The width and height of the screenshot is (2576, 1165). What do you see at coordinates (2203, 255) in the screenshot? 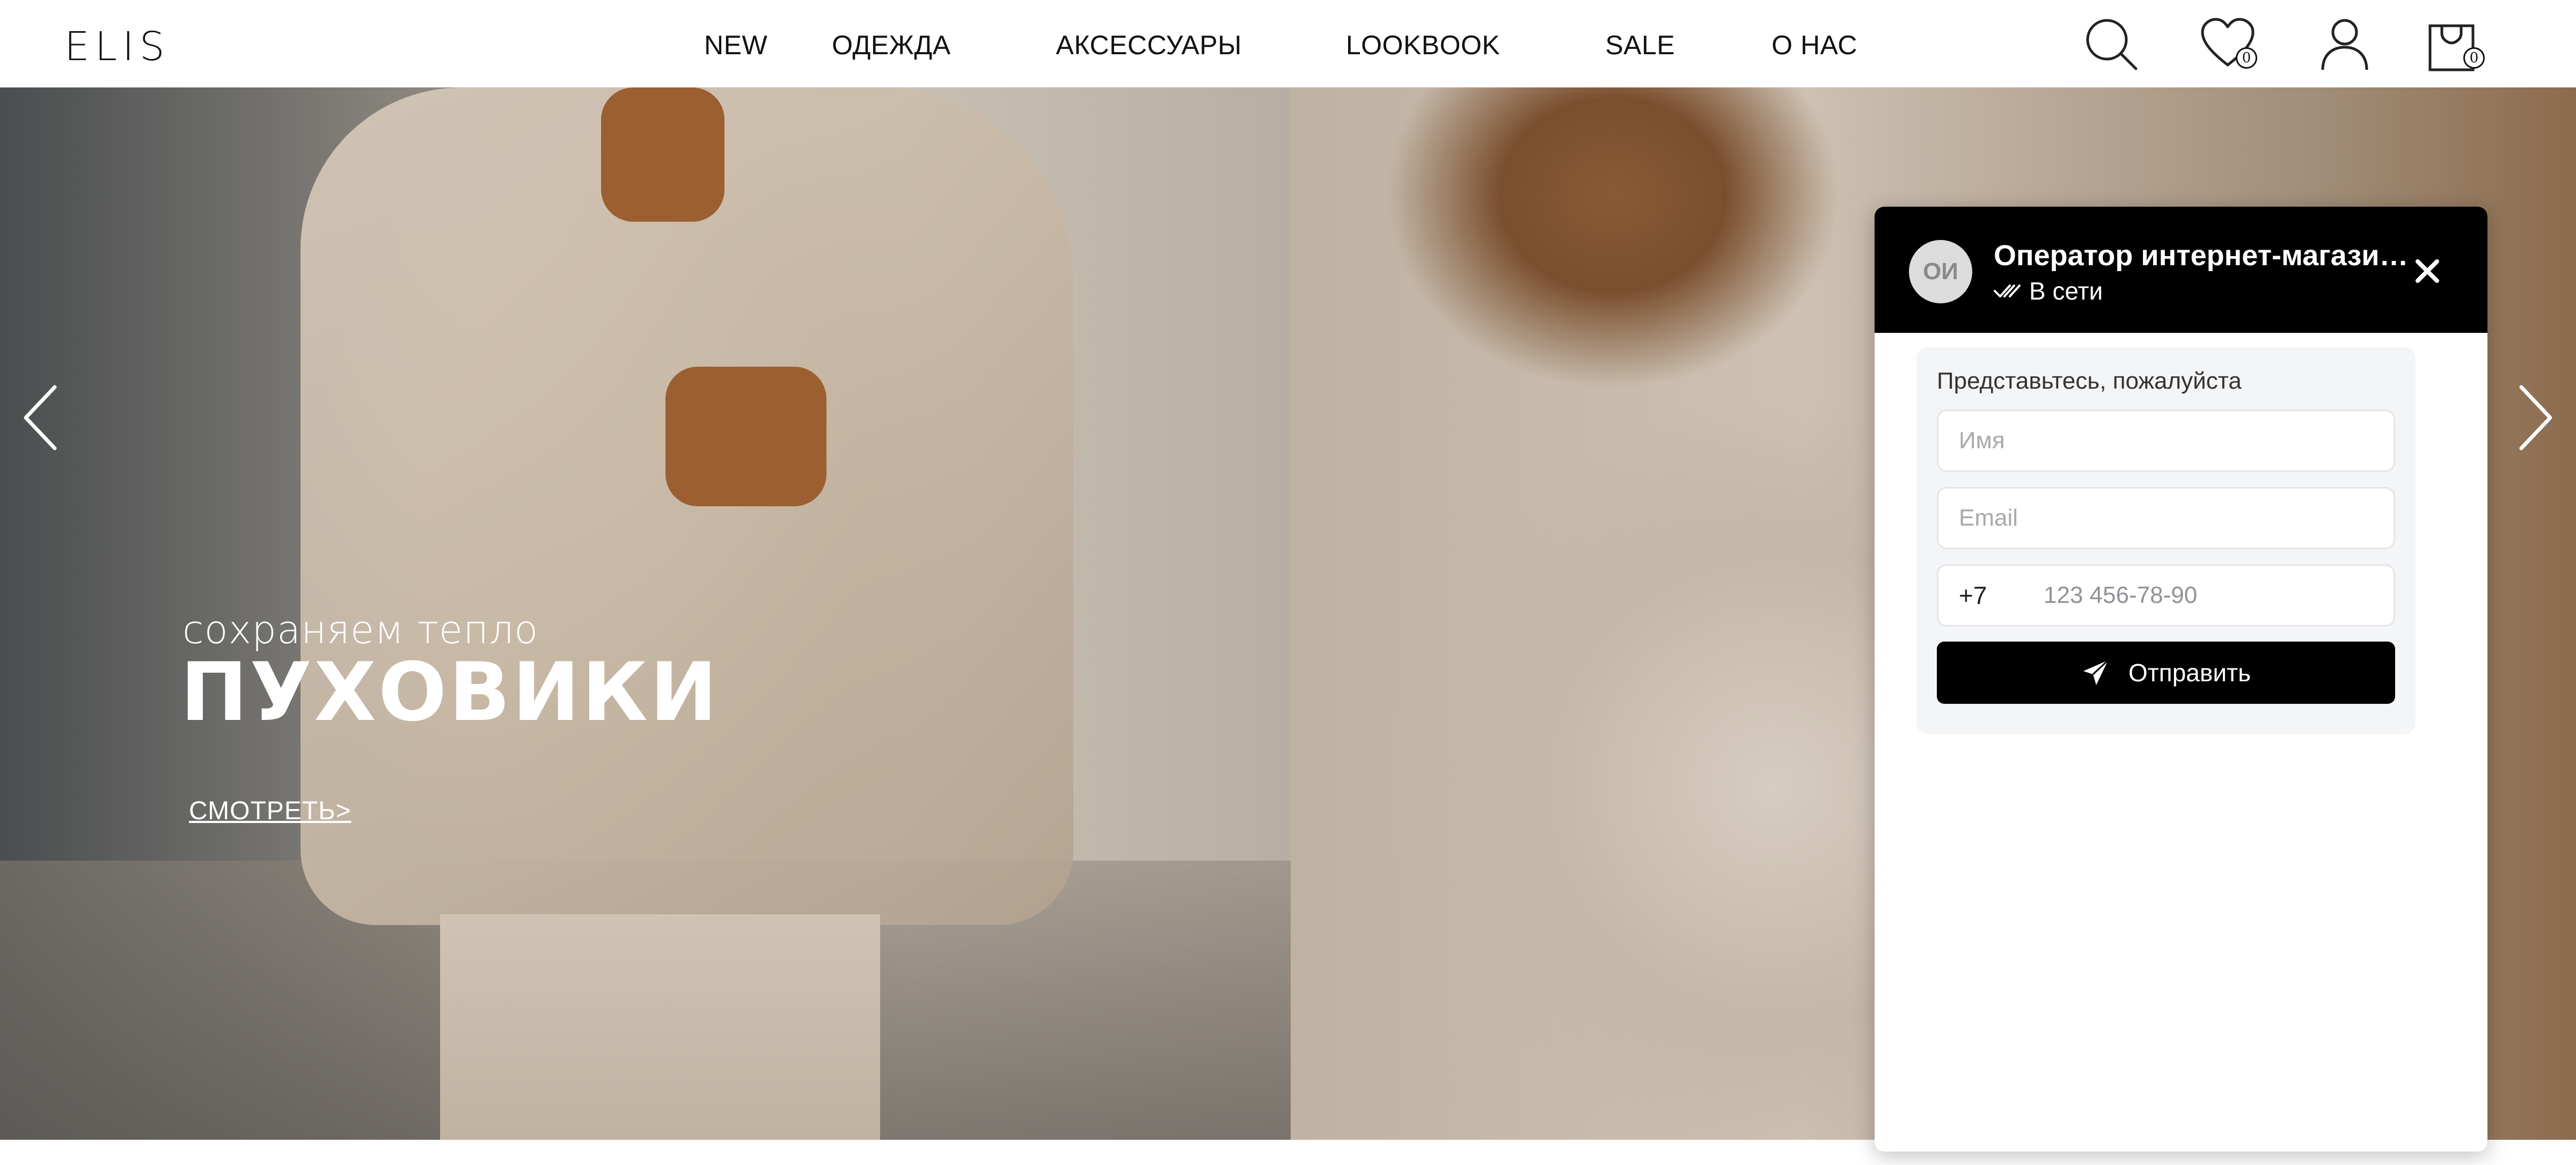
I see `chat-title: Оператор интернет-магазина` at bounding box center [2203, 255].